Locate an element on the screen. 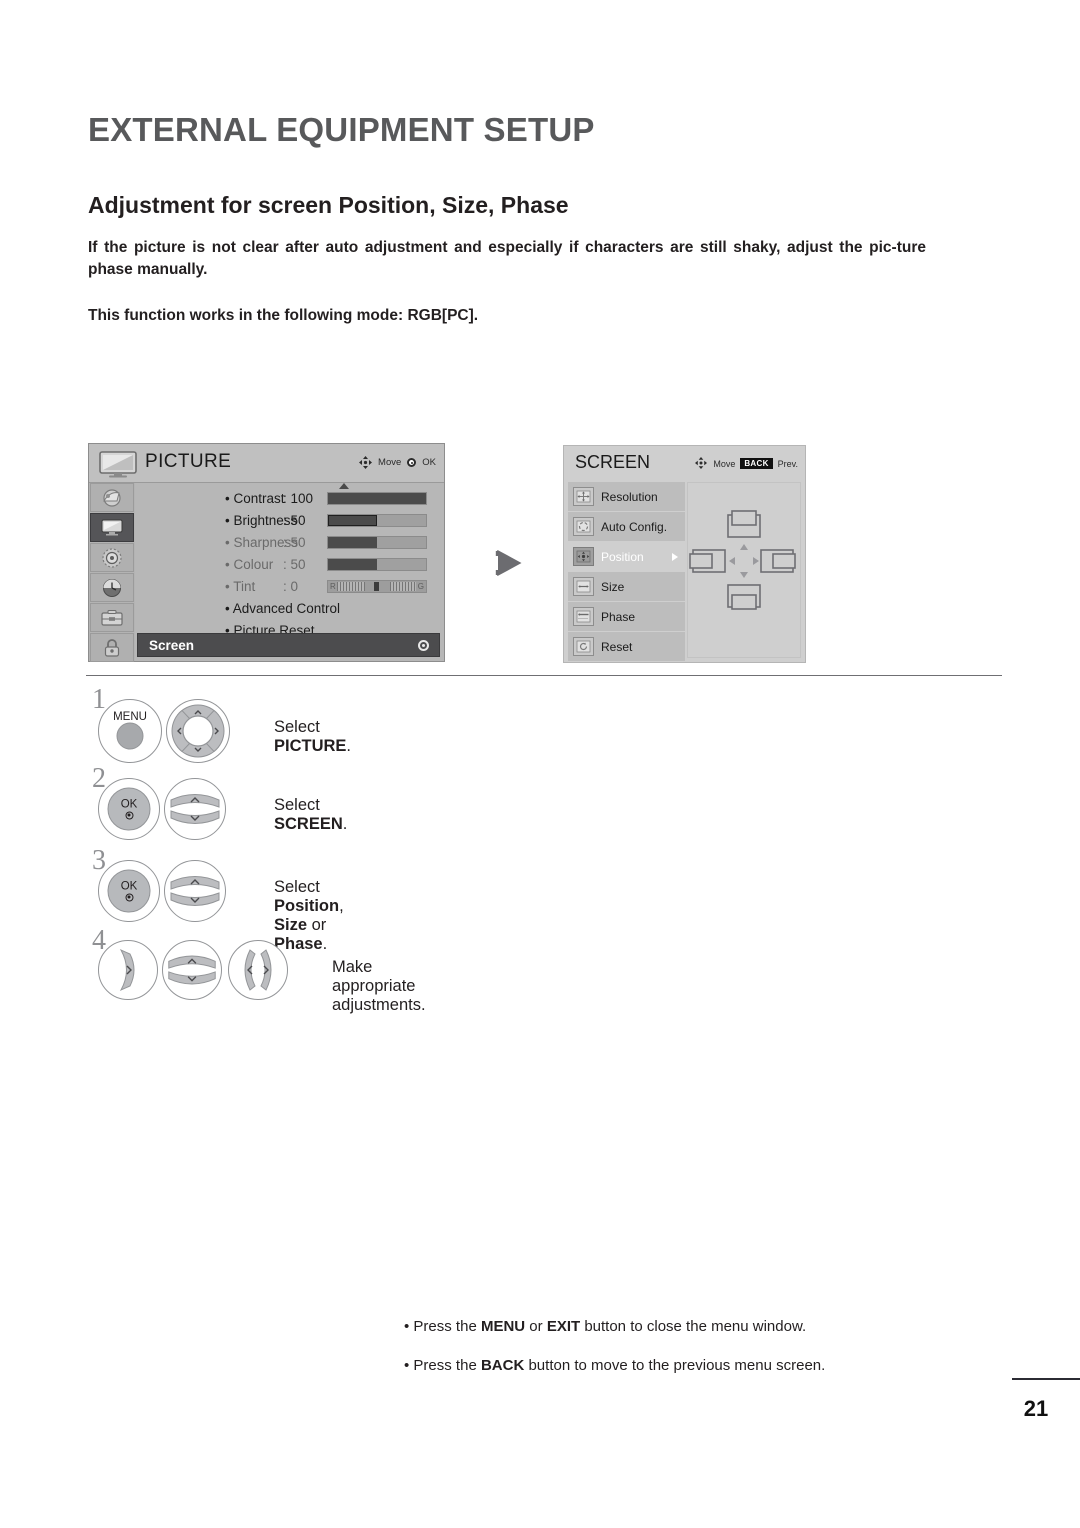  tint-knob is located at coordinates (376, 586).